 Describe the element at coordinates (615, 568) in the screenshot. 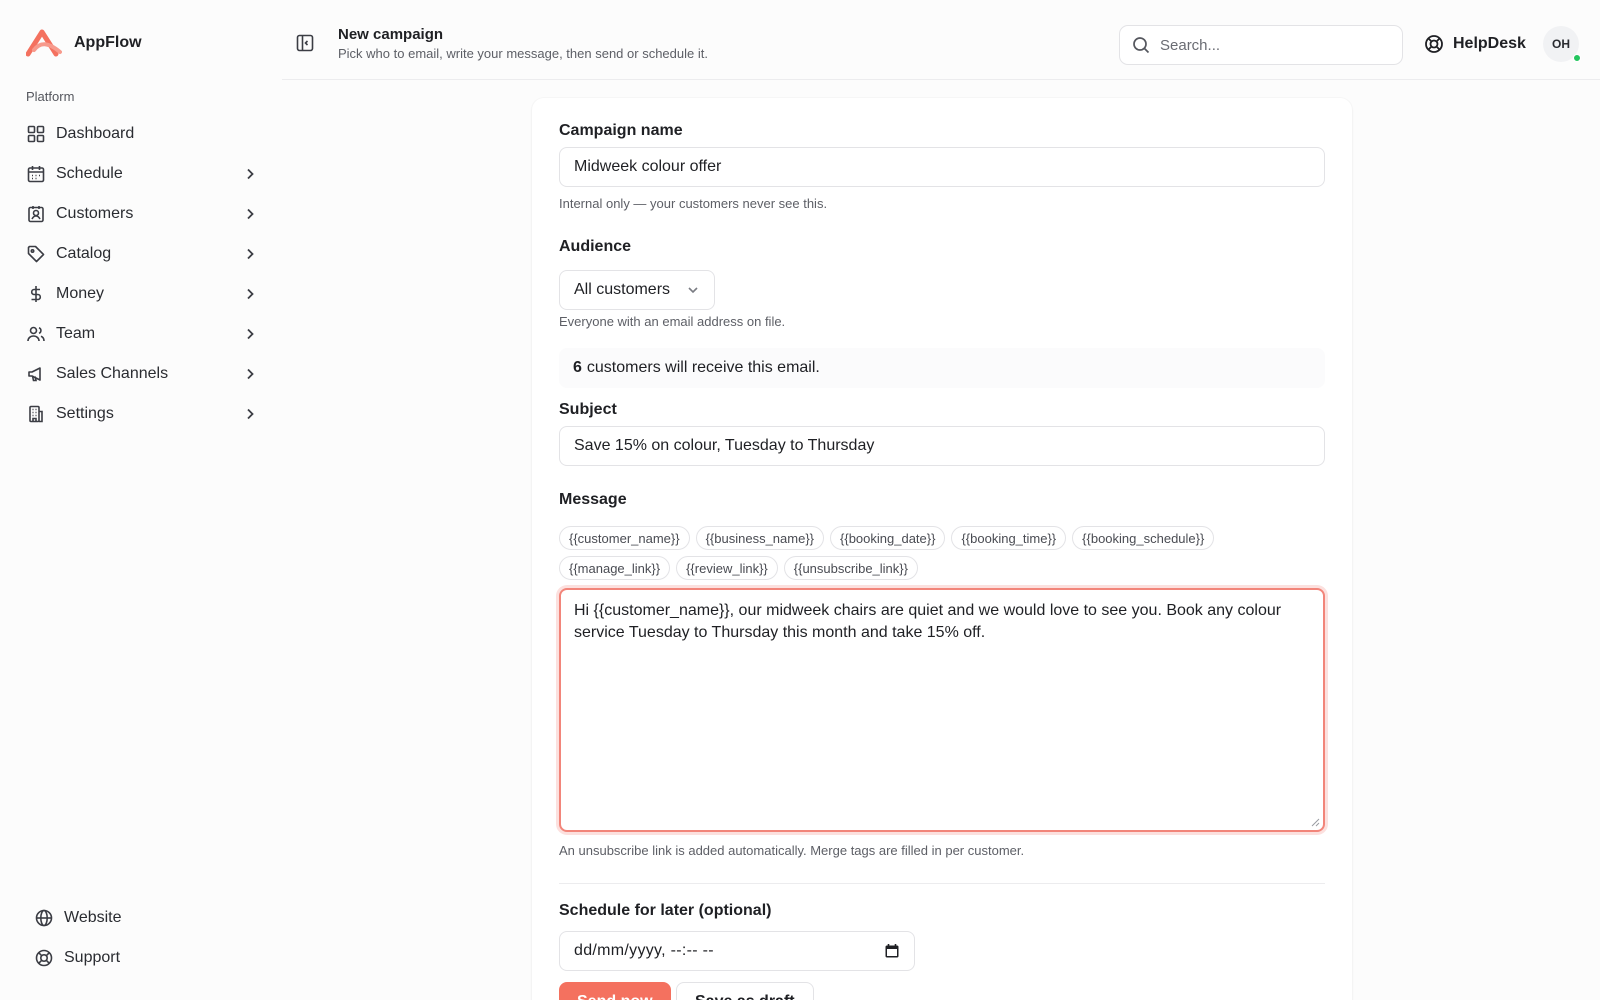

I see `merge-tag-manage-link: {{manage_link}}` at that location.